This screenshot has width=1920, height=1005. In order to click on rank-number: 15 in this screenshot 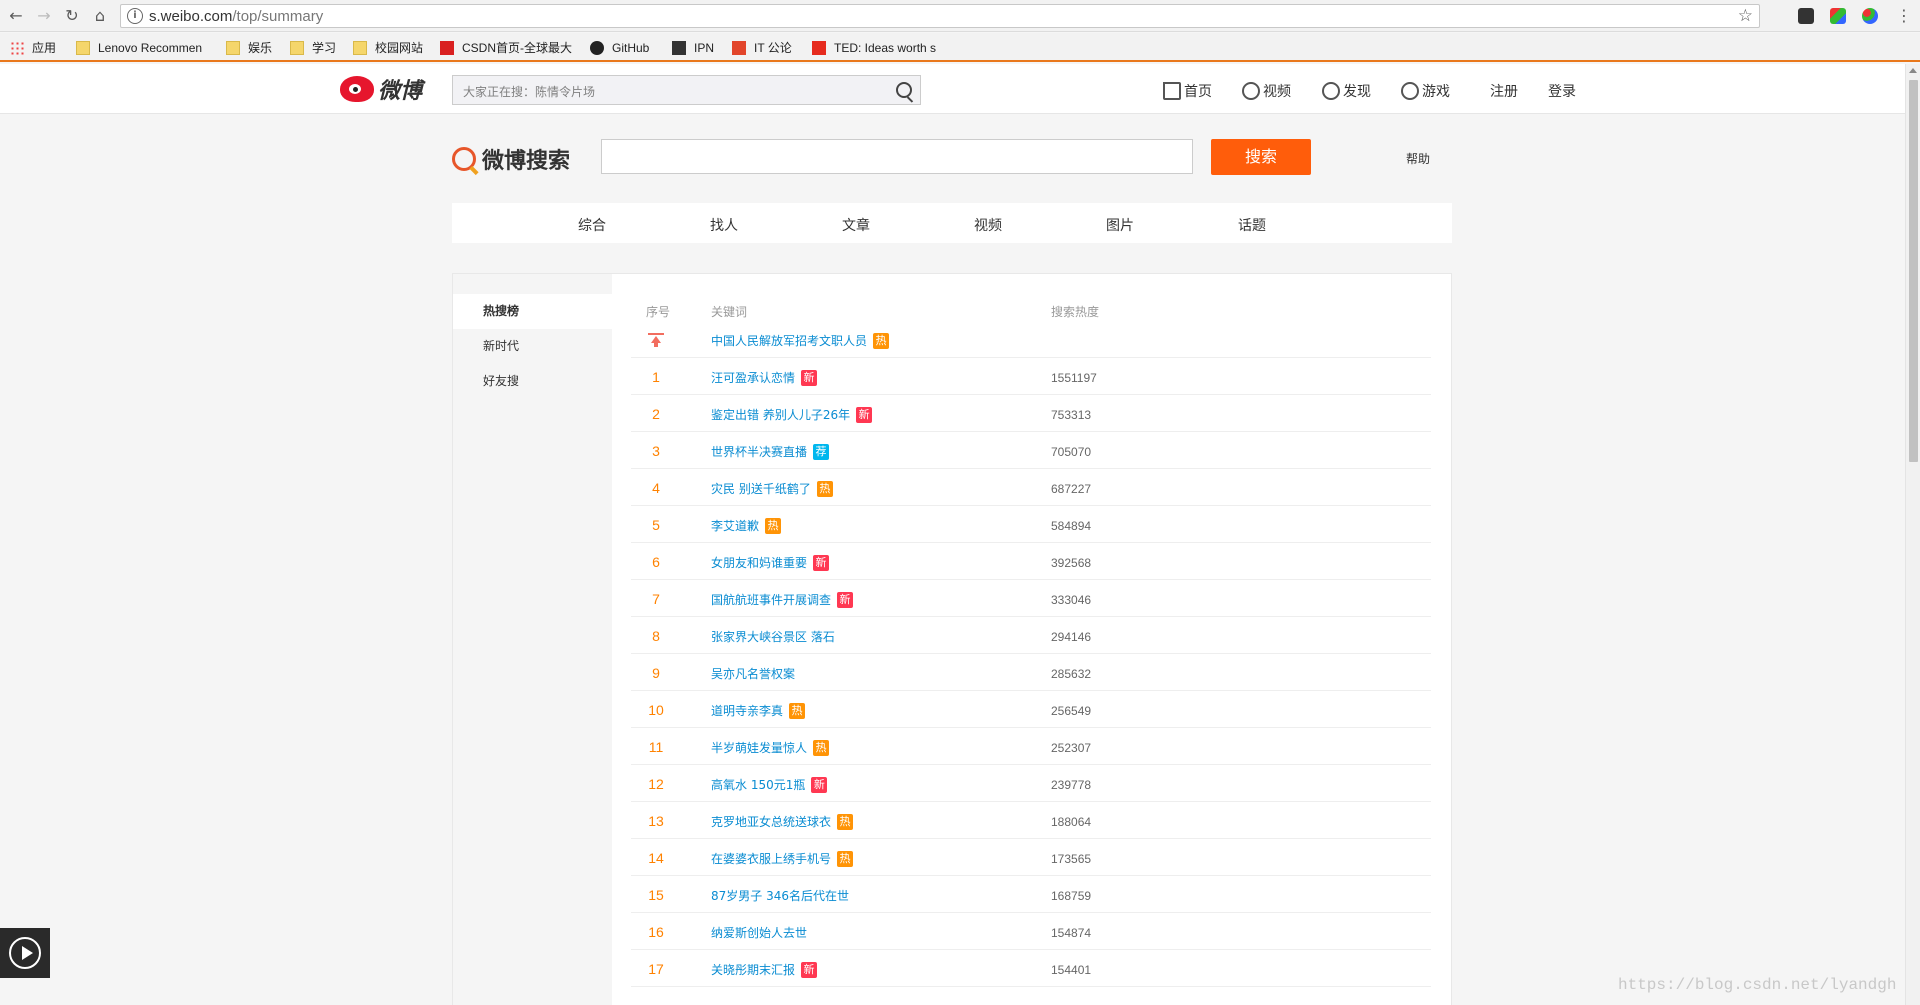, I will do `click(656, 895)`.